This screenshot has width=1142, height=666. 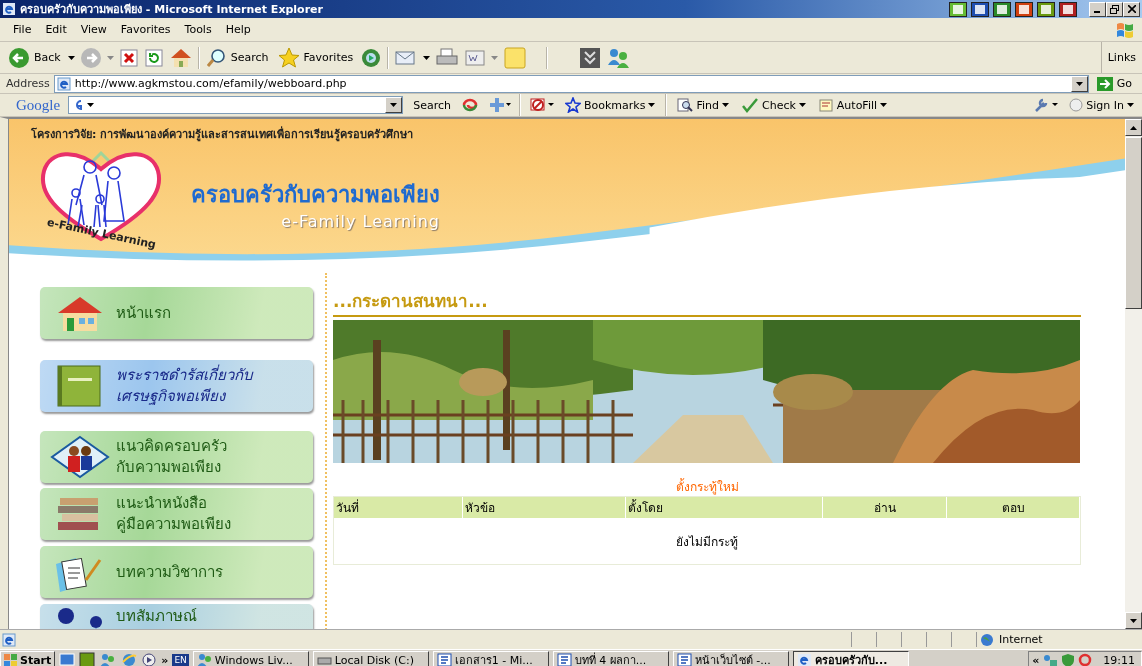 I want to click on window-title: ครอบครัวกับความพอเพียง - Microsoft Internet Explorer, so click(x=171, y=10).